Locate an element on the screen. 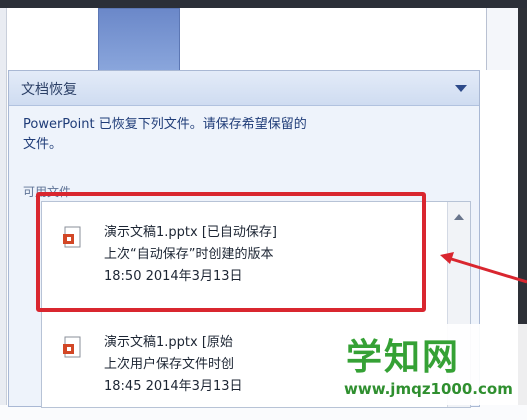 The width and height of the screenshot is (527, 420). pane-header: 文档恢复 is located at coordinates (244, 88).